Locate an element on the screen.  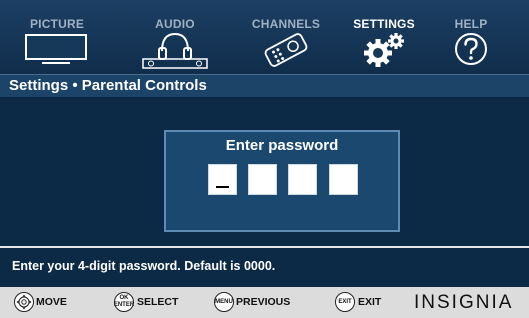
exit-button-icon: EXIT is located at coordinates (345, 302).